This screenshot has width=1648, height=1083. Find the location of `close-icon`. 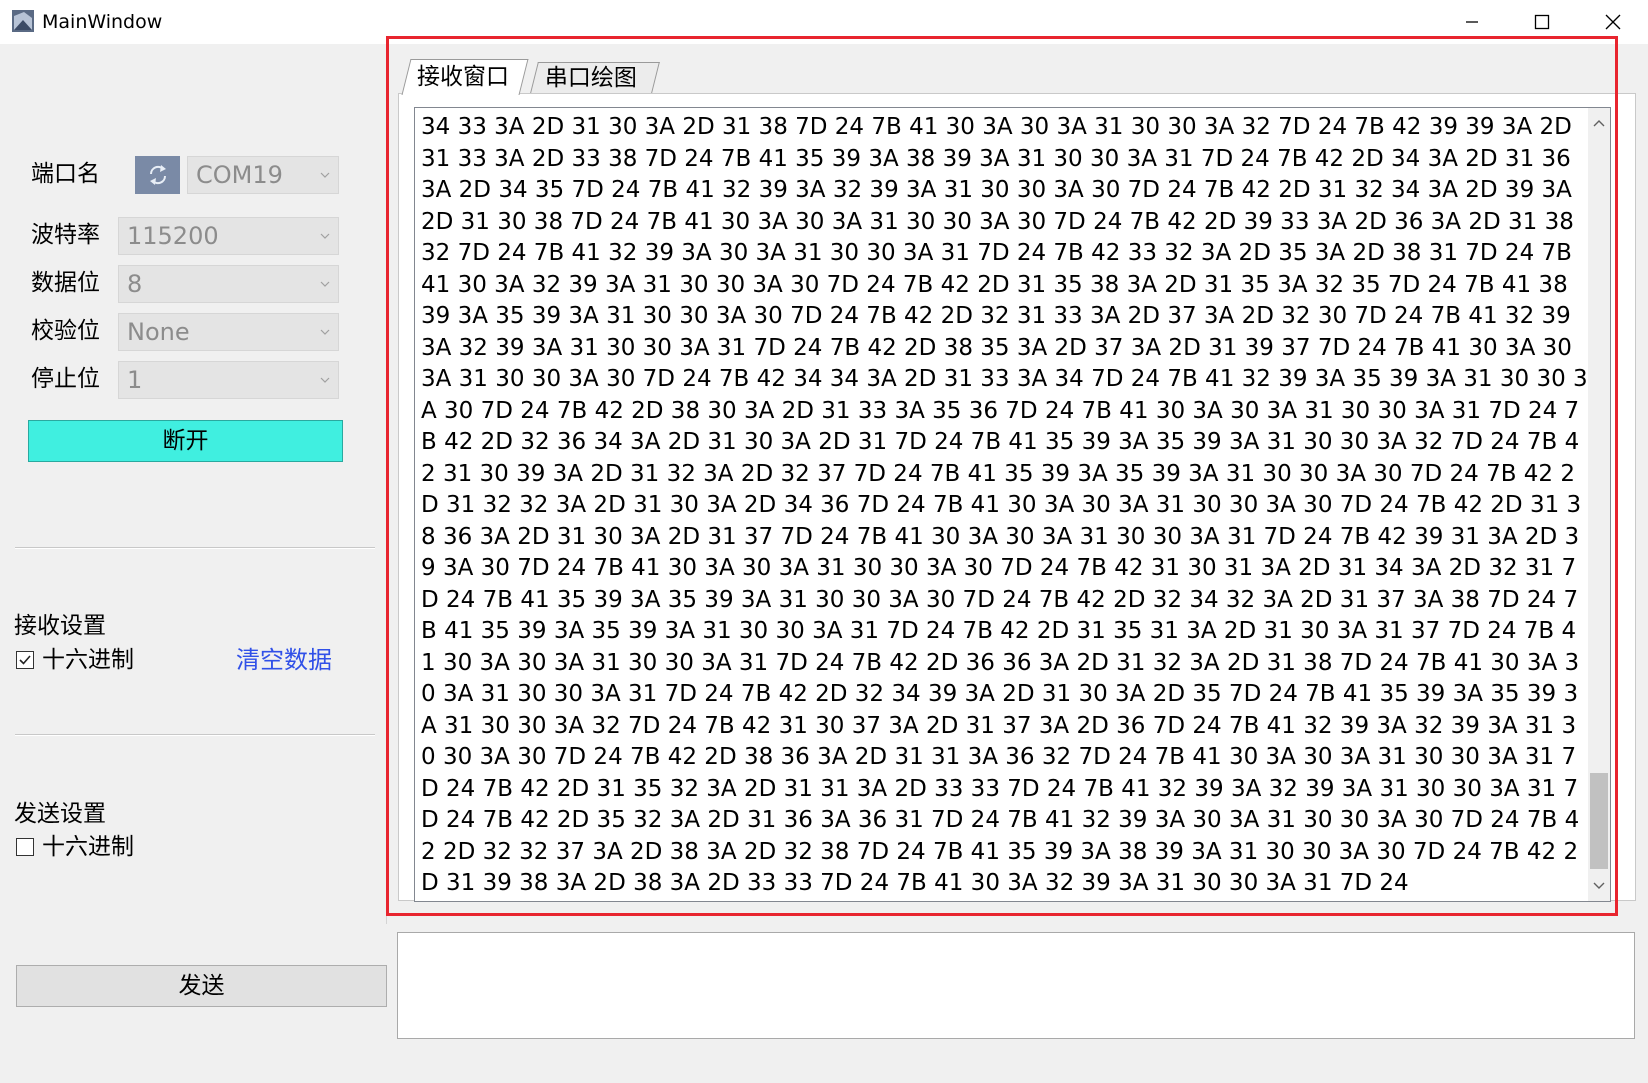

close-icon is located at coordinates (1613, 22).